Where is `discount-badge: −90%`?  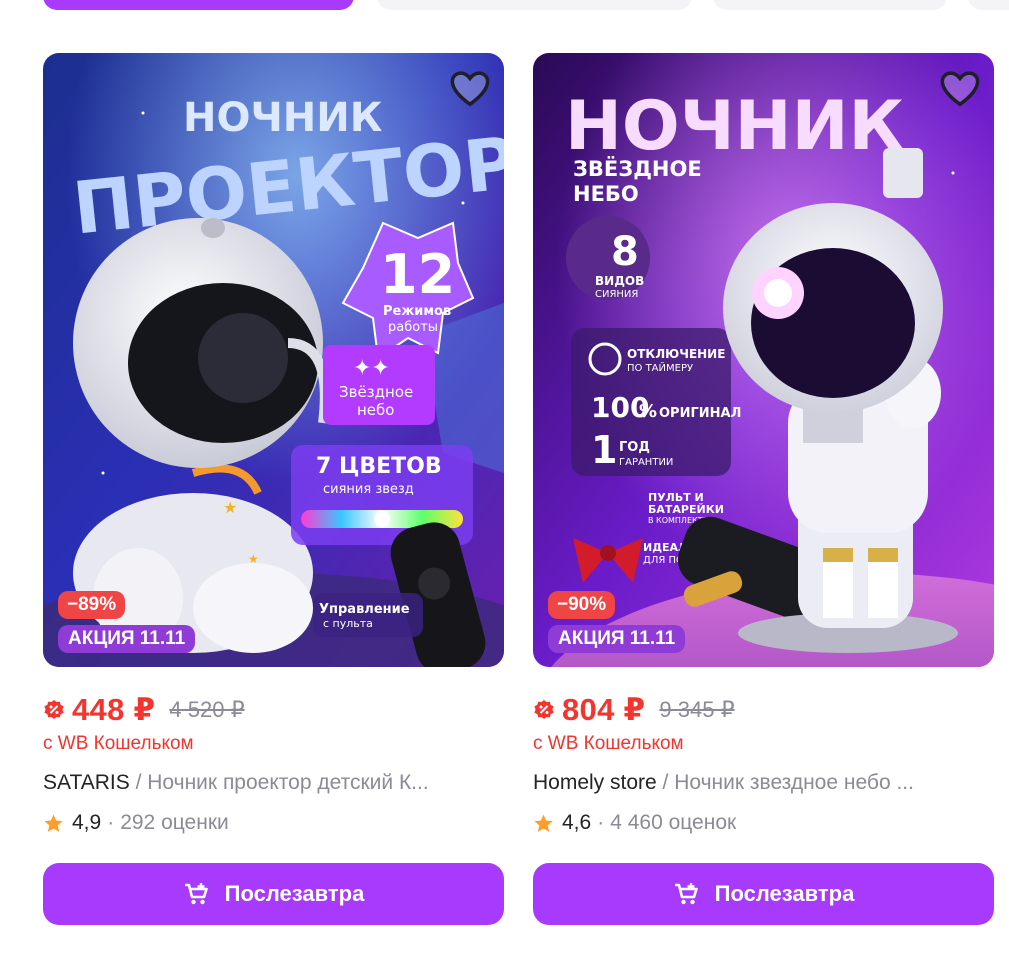 discount-badge: −90% is located at coordinates (582, 605).